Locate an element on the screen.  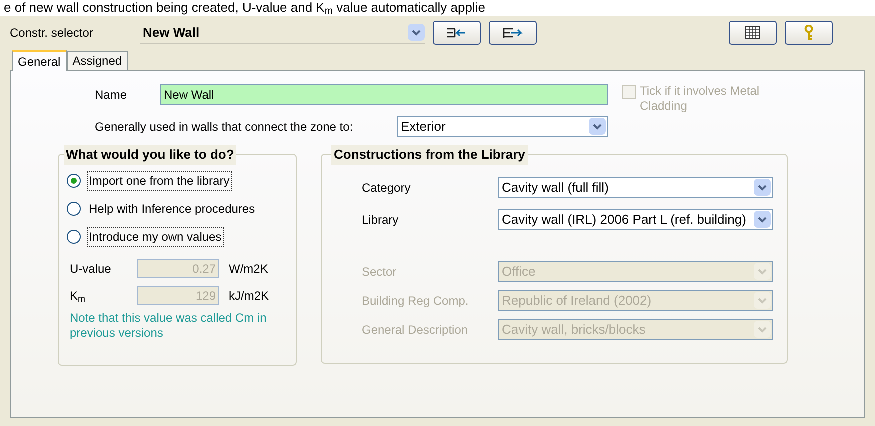
import-button is located at coordinates (457, 33).